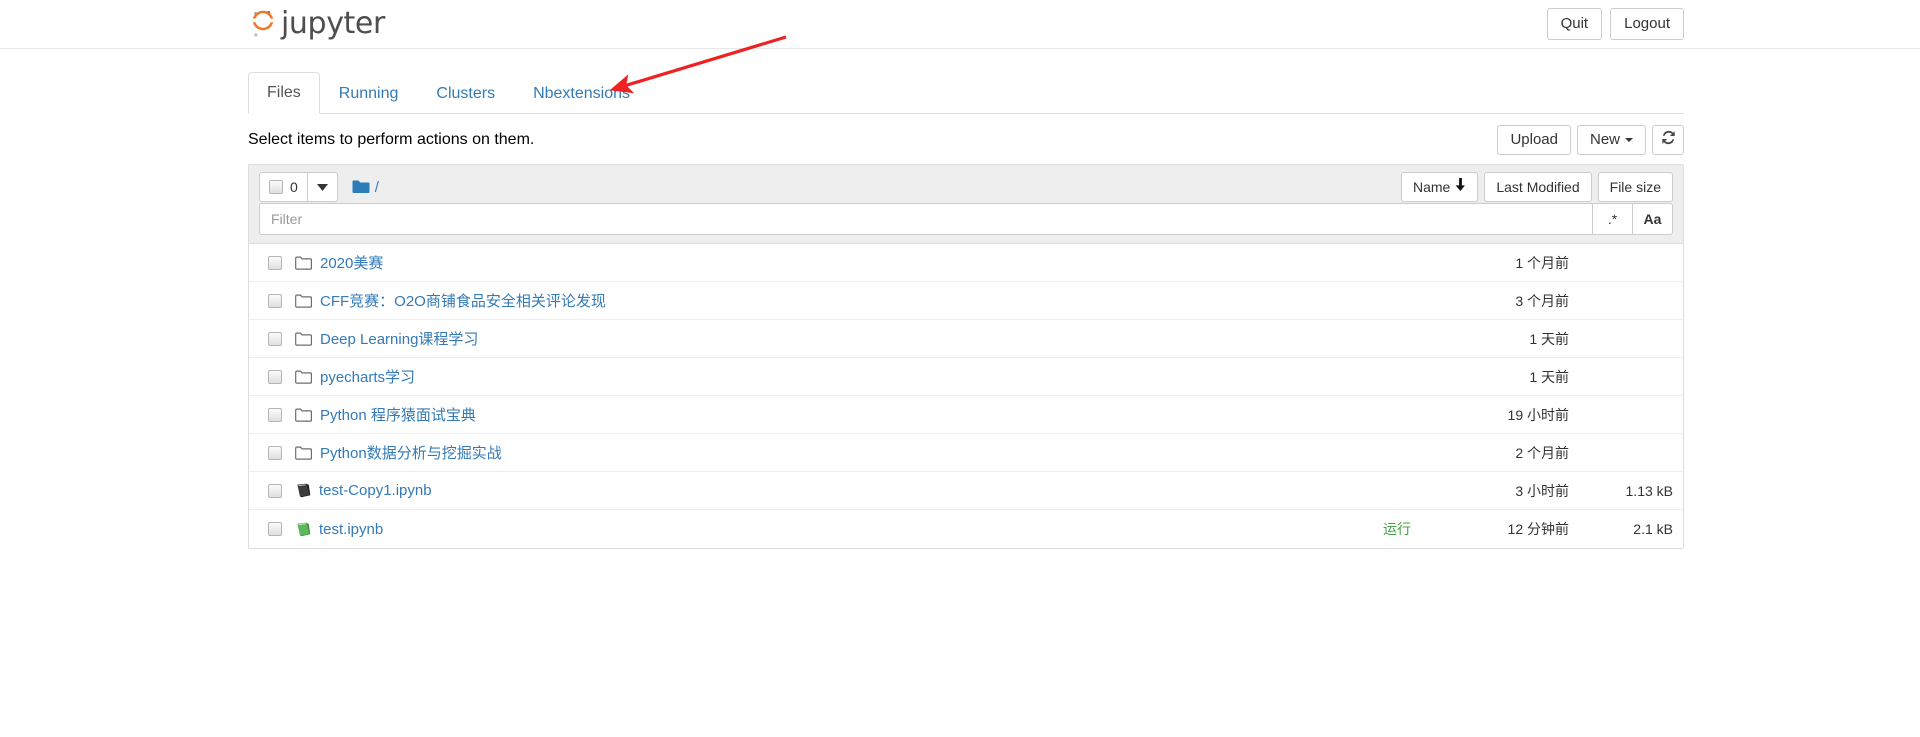 The image size is (1920, 737). Describe the element at coordinates (1635, 187) in the screenshot. I see `sort-by-file-size-button: File size` at that location.